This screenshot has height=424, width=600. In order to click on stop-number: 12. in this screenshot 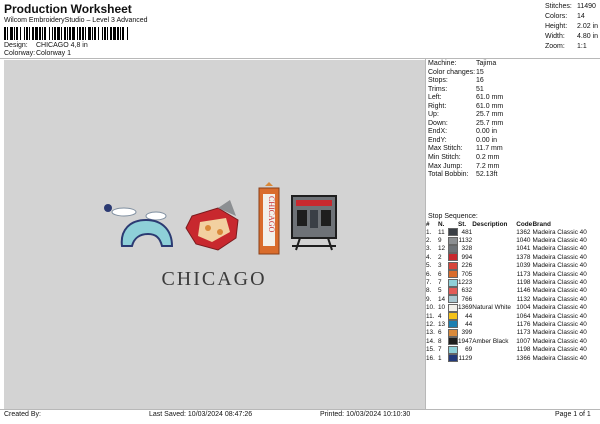, I will do `click(430, 324)`.